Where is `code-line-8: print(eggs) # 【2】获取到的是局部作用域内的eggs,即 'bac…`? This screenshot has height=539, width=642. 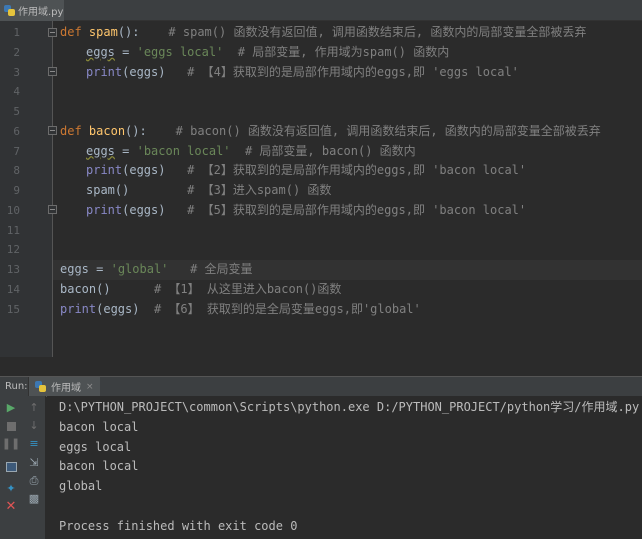
code-line-8: print(eggs) # 【2】获取到的是局部作用域内的eggs,即 'bac… is located at coordinates (351, 171).